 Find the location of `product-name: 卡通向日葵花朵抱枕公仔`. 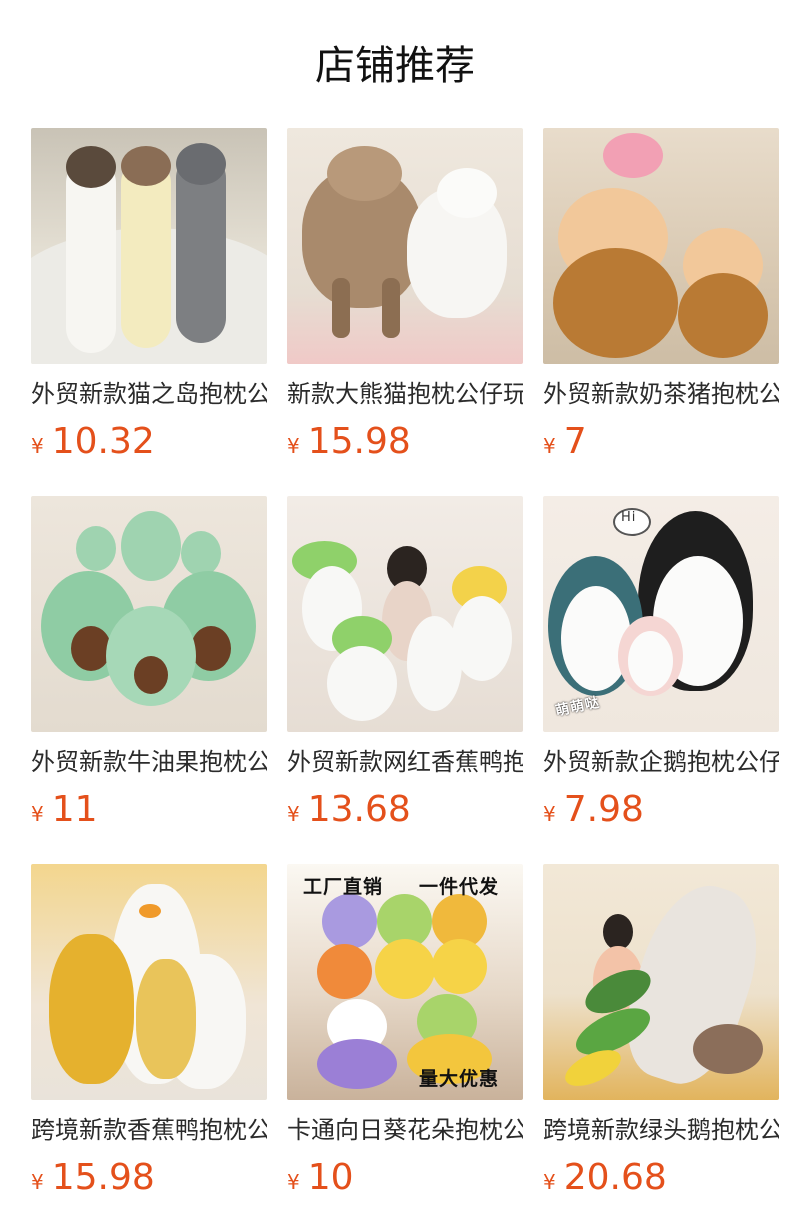

product-name: 卡通向日葵花朵抱枕公仔 is located at coordinates (405, 1130).